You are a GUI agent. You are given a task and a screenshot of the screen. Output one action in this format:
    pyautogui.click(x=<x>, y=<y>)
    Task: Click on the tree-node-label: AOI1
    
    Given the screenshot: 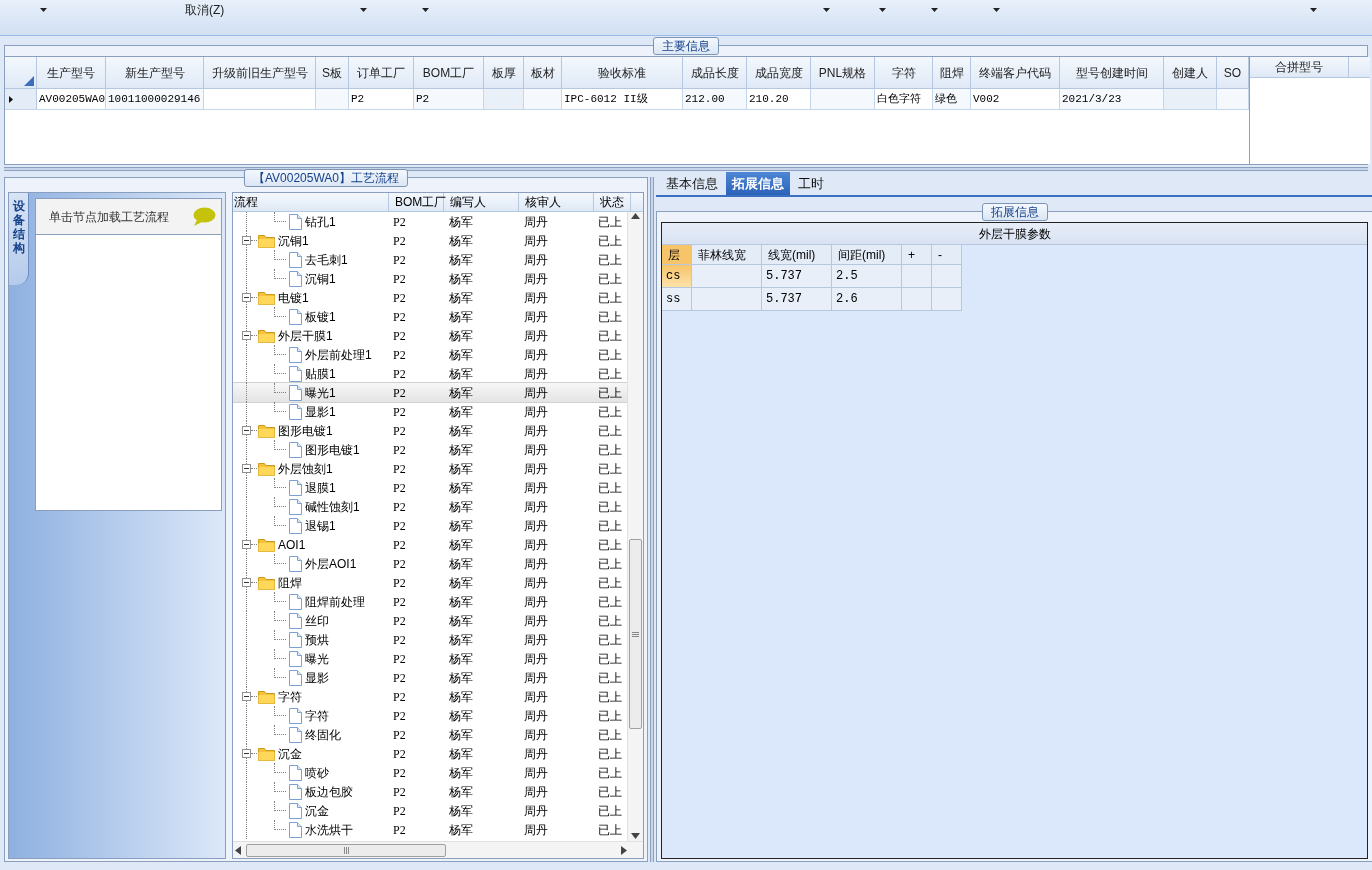 What is the action you would take?
    pyautogui.click(x=292, y=544)
    